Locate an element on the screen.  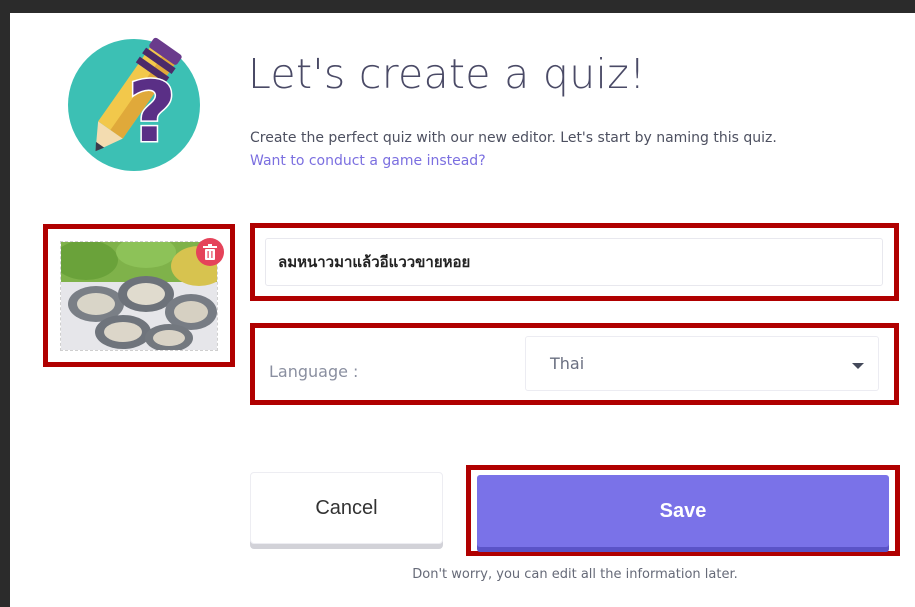
trash-icon is located at coordinates (210, 252).